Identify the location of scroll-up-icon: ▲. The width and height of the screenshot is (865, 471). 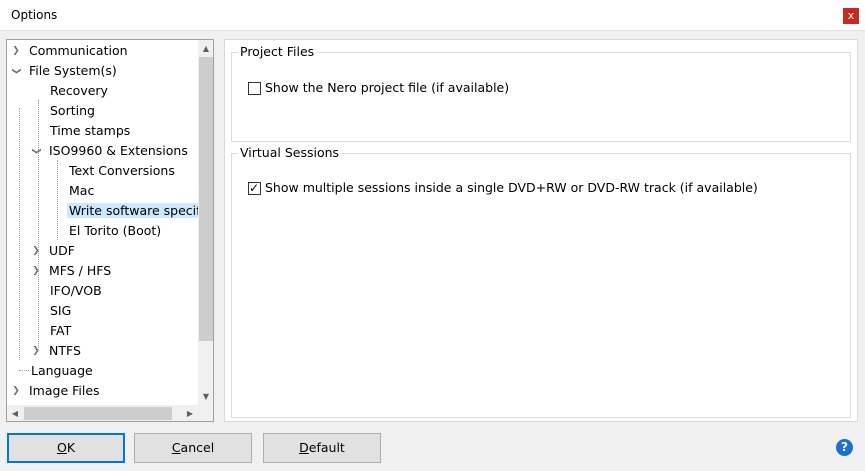
(205, 48).